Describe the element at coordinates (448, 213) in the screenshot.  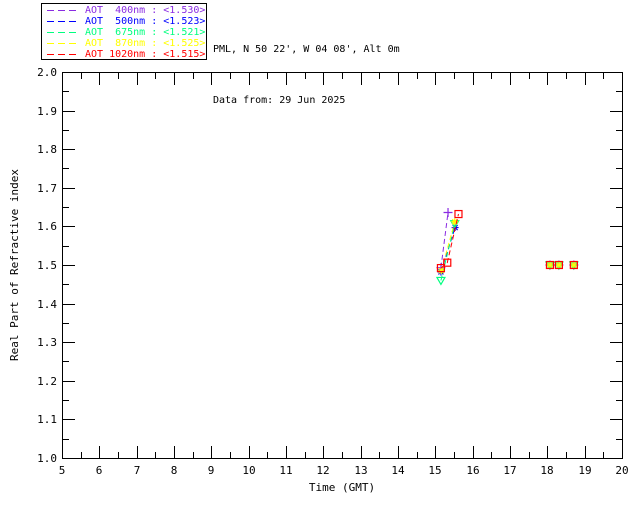
I see `data-marker-plus` at that location.